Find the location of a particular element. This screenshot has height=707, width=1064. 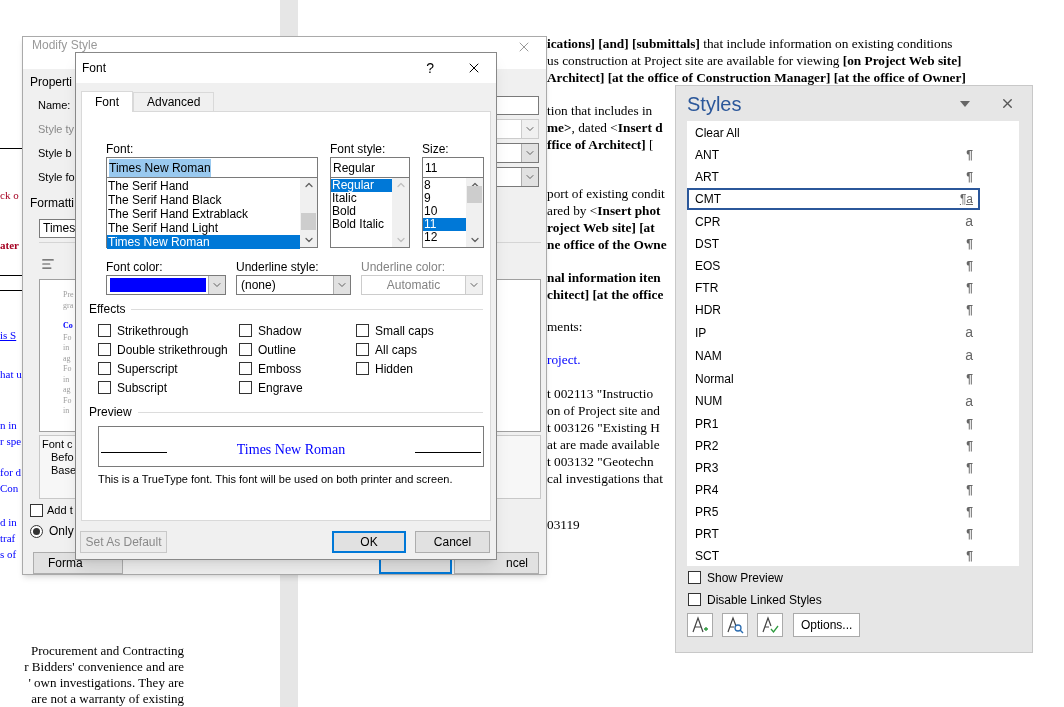

list-option: The Serif Hand Light is located at coordinates (203, 228).